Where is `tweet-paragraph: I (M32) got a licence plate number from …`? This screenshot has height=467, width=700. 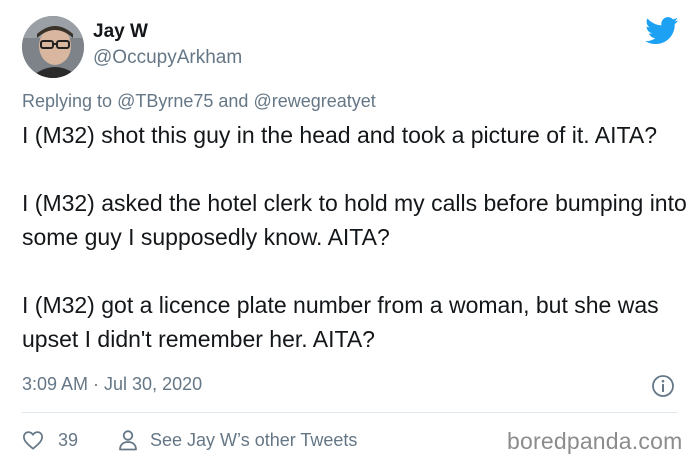
tweet-paragraph: I (M32) got a licence plate number from … is located at coordinates (340, 322).